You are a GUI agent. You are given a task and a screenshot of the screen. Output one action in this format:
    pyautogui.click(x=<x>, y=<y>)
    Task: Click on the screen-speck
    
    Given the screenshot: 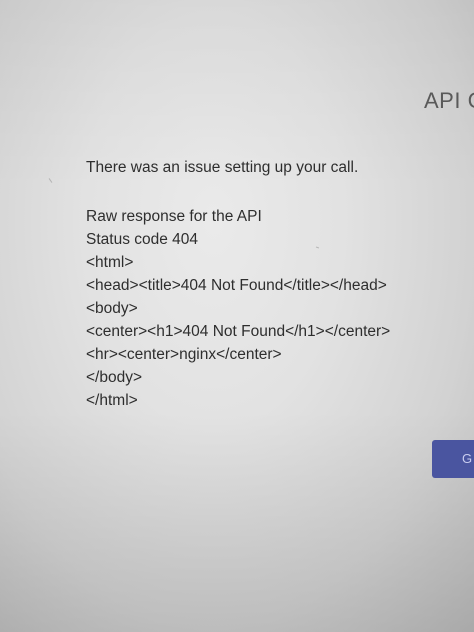 What is the action you would take?
    pyautogui.click(x=50, y=180)
    